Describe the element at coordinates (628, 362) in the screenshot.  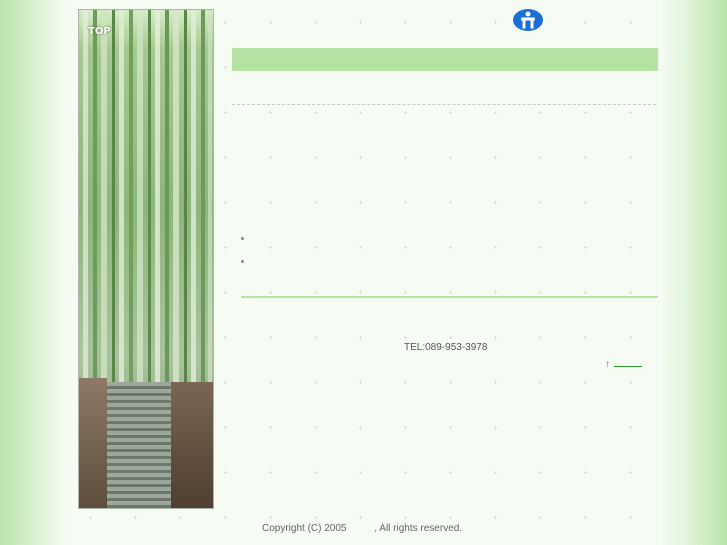
I see `back-to-top-link` at that location.